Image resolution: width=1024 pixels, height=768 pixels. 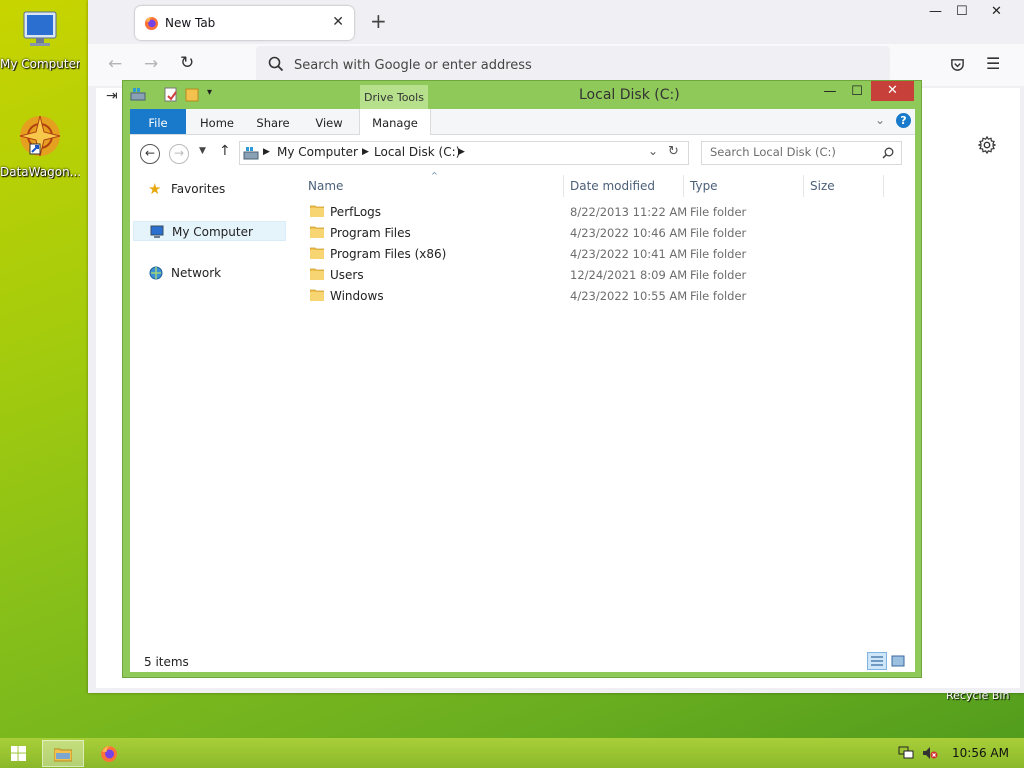 I want to click on nav-item-my-computer: My Computer, so click(x=209, y=231).